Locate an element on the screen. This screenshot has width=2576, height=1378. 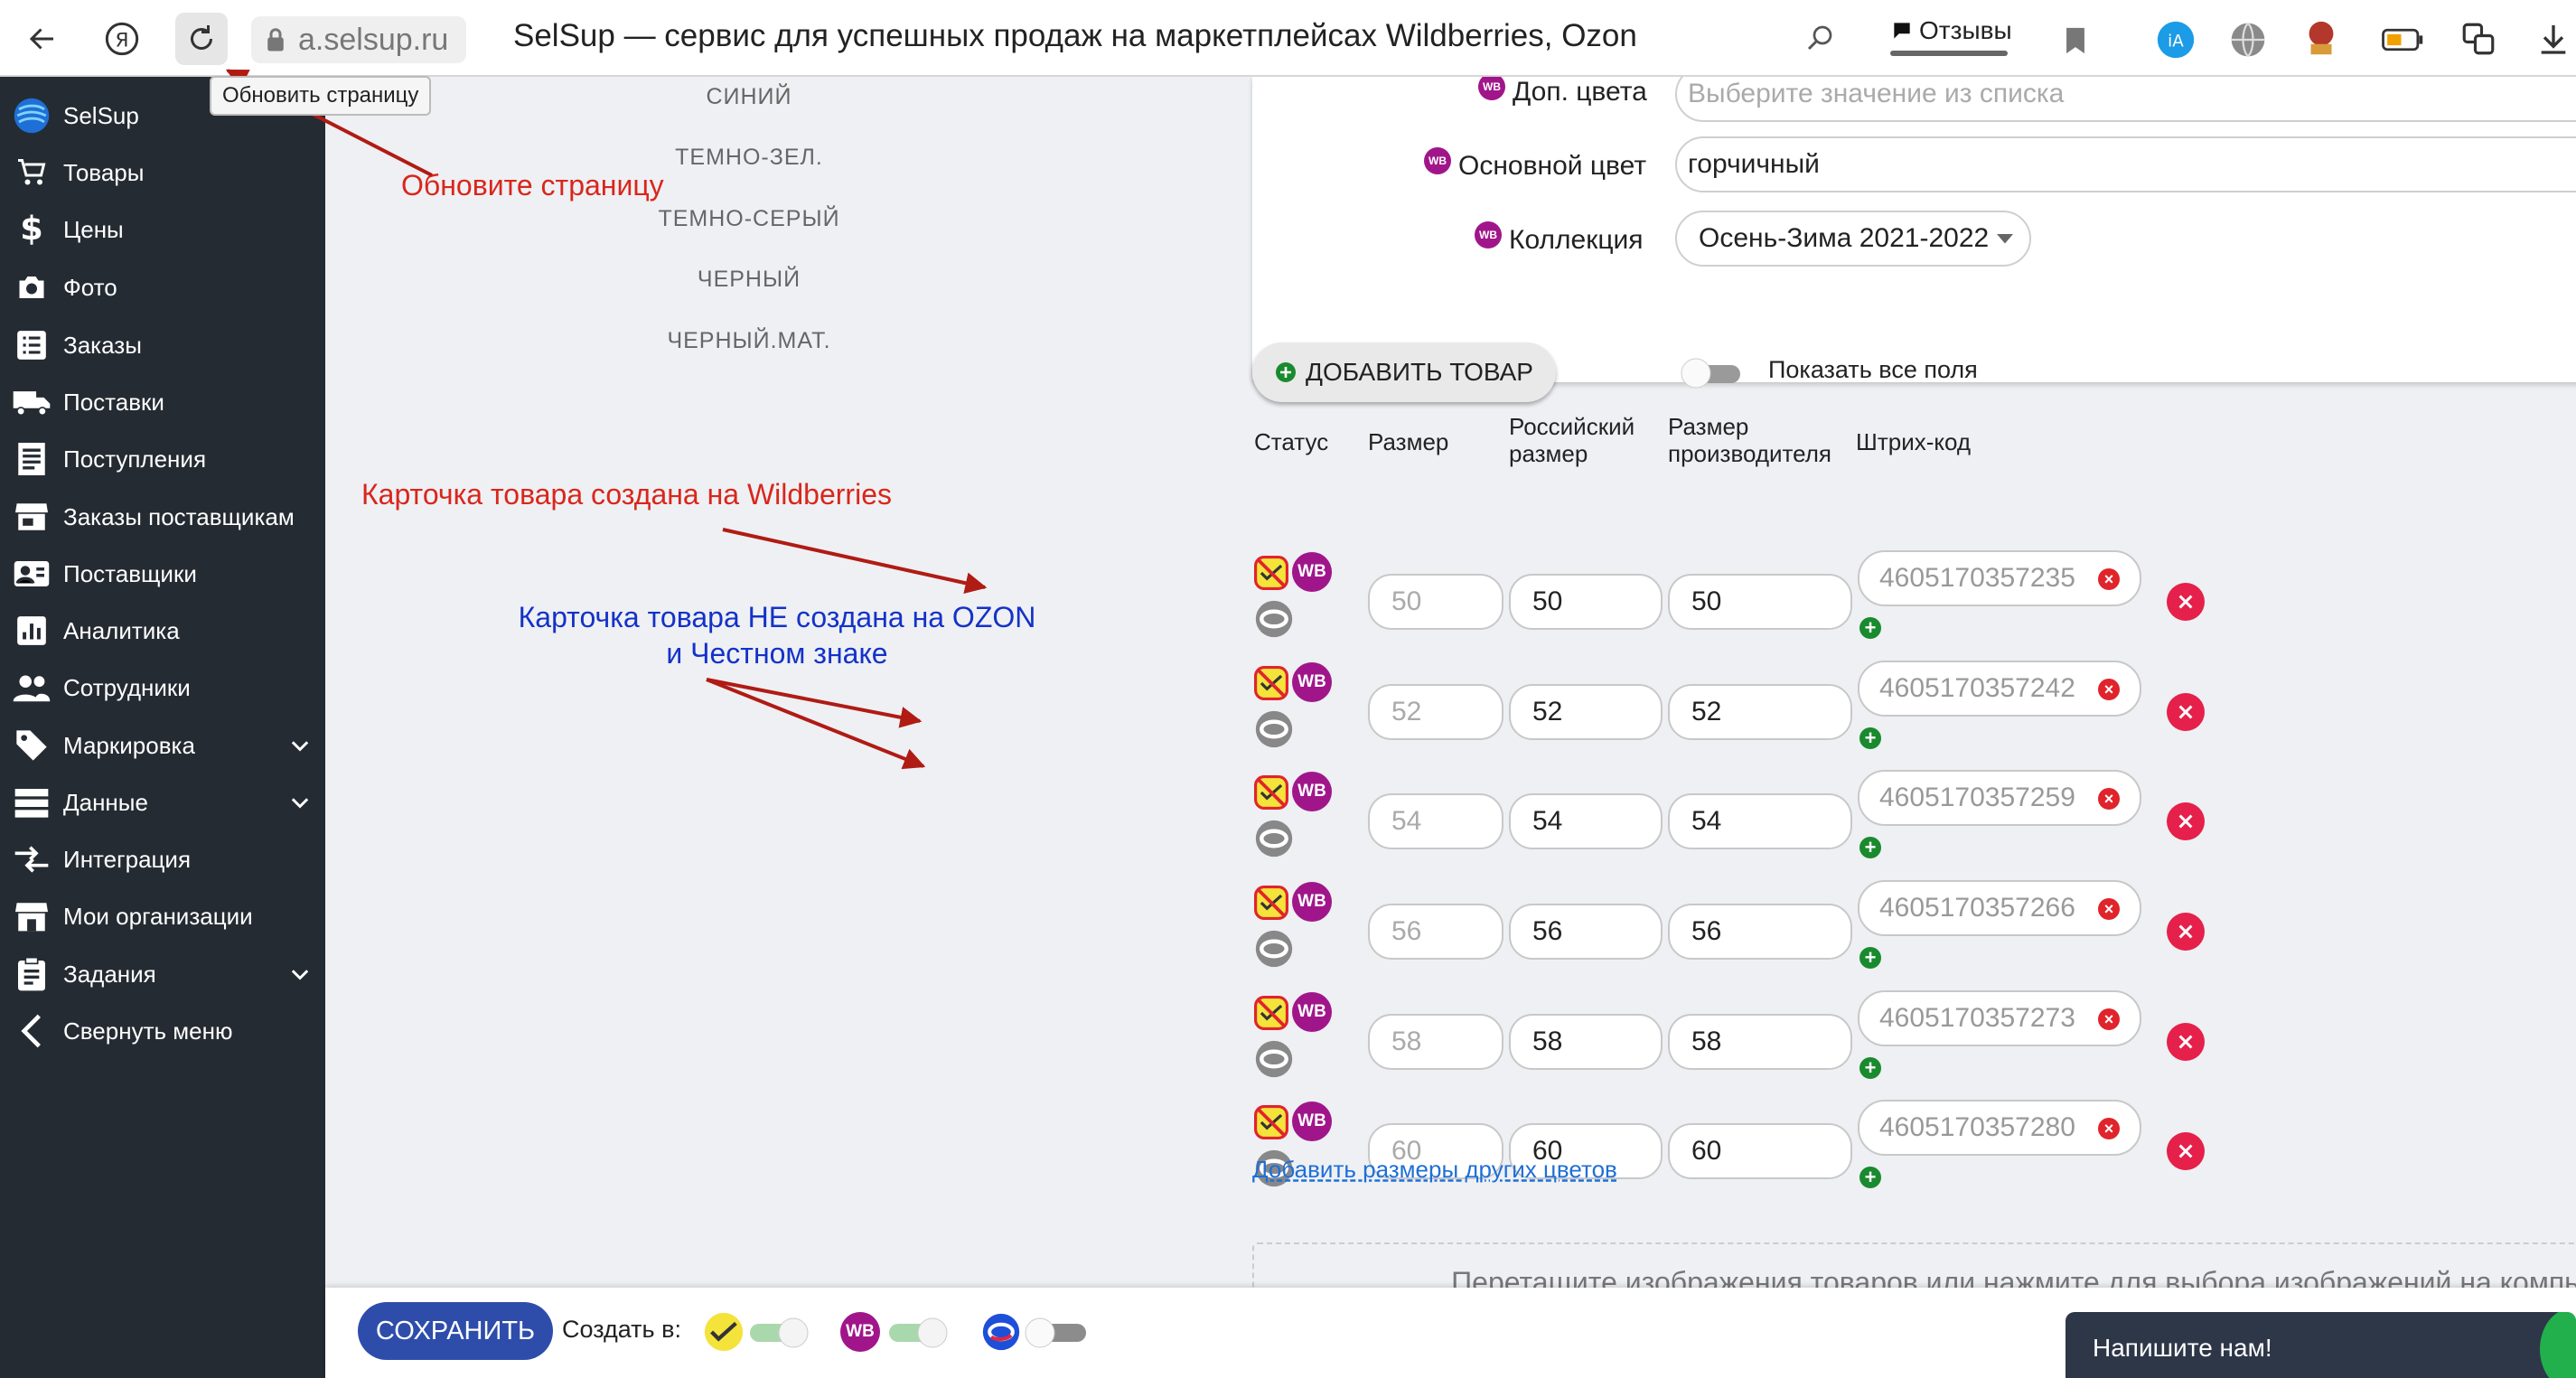
sidebar-item-prices: $ Цены is located at coordinates (162, 230).